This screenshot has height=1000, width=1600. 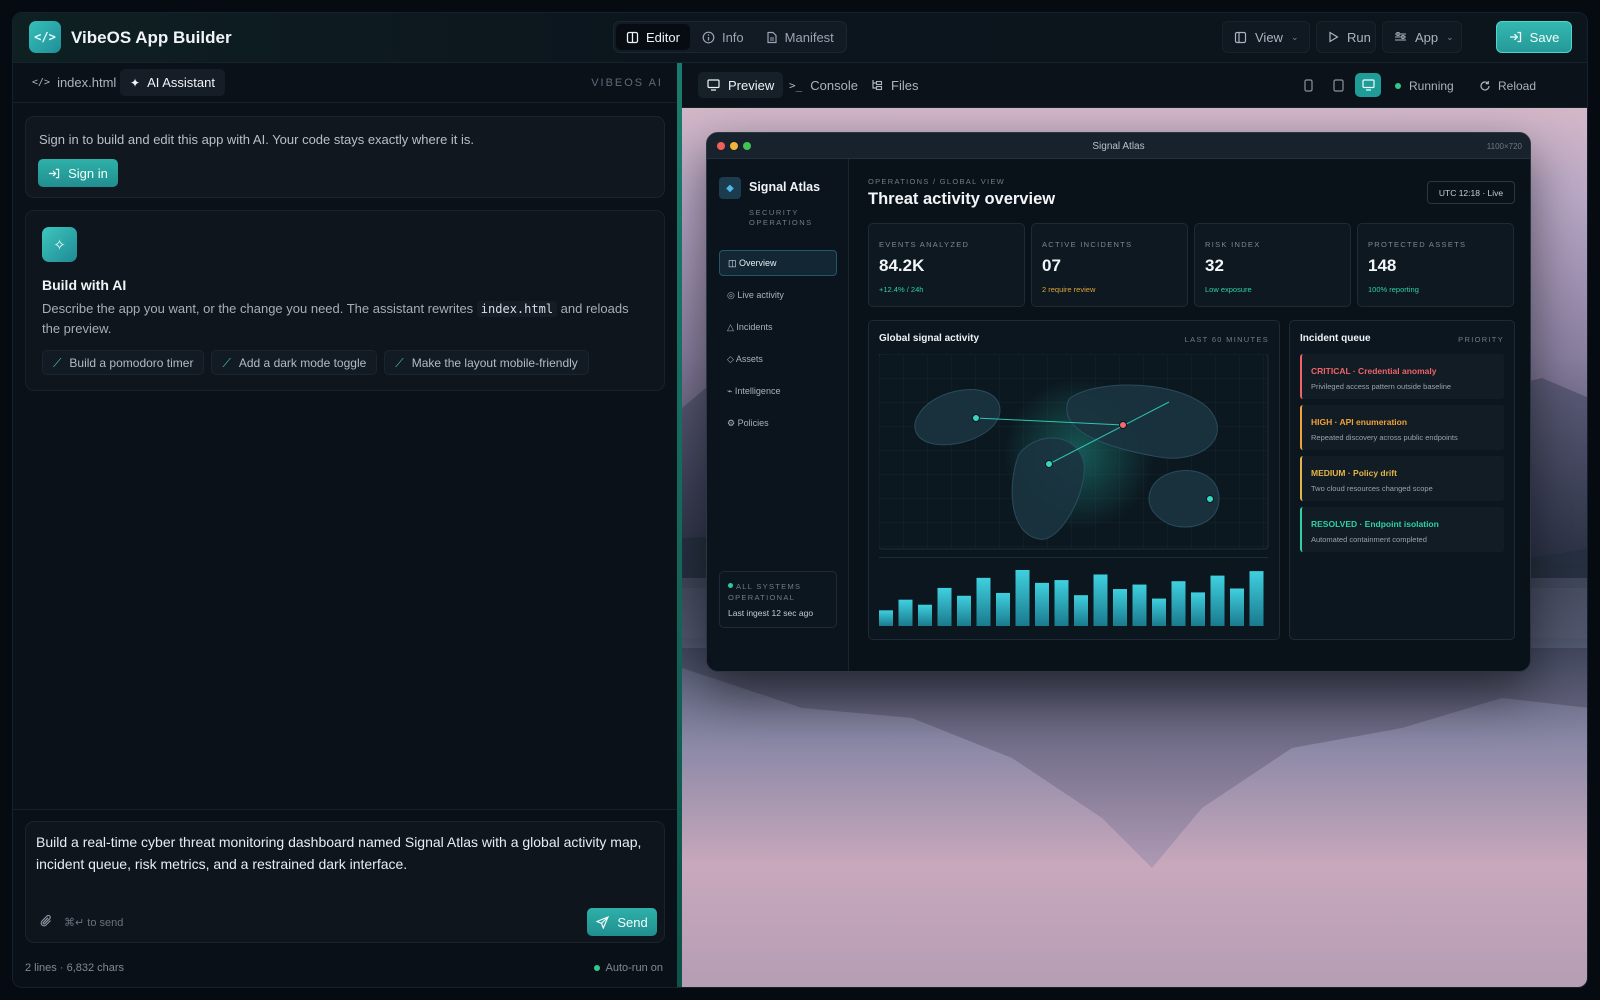 What do you see at coordinates (1346, 37) in the screenshot?
I see `run-button: Run` at bounding box center [1346, 37].